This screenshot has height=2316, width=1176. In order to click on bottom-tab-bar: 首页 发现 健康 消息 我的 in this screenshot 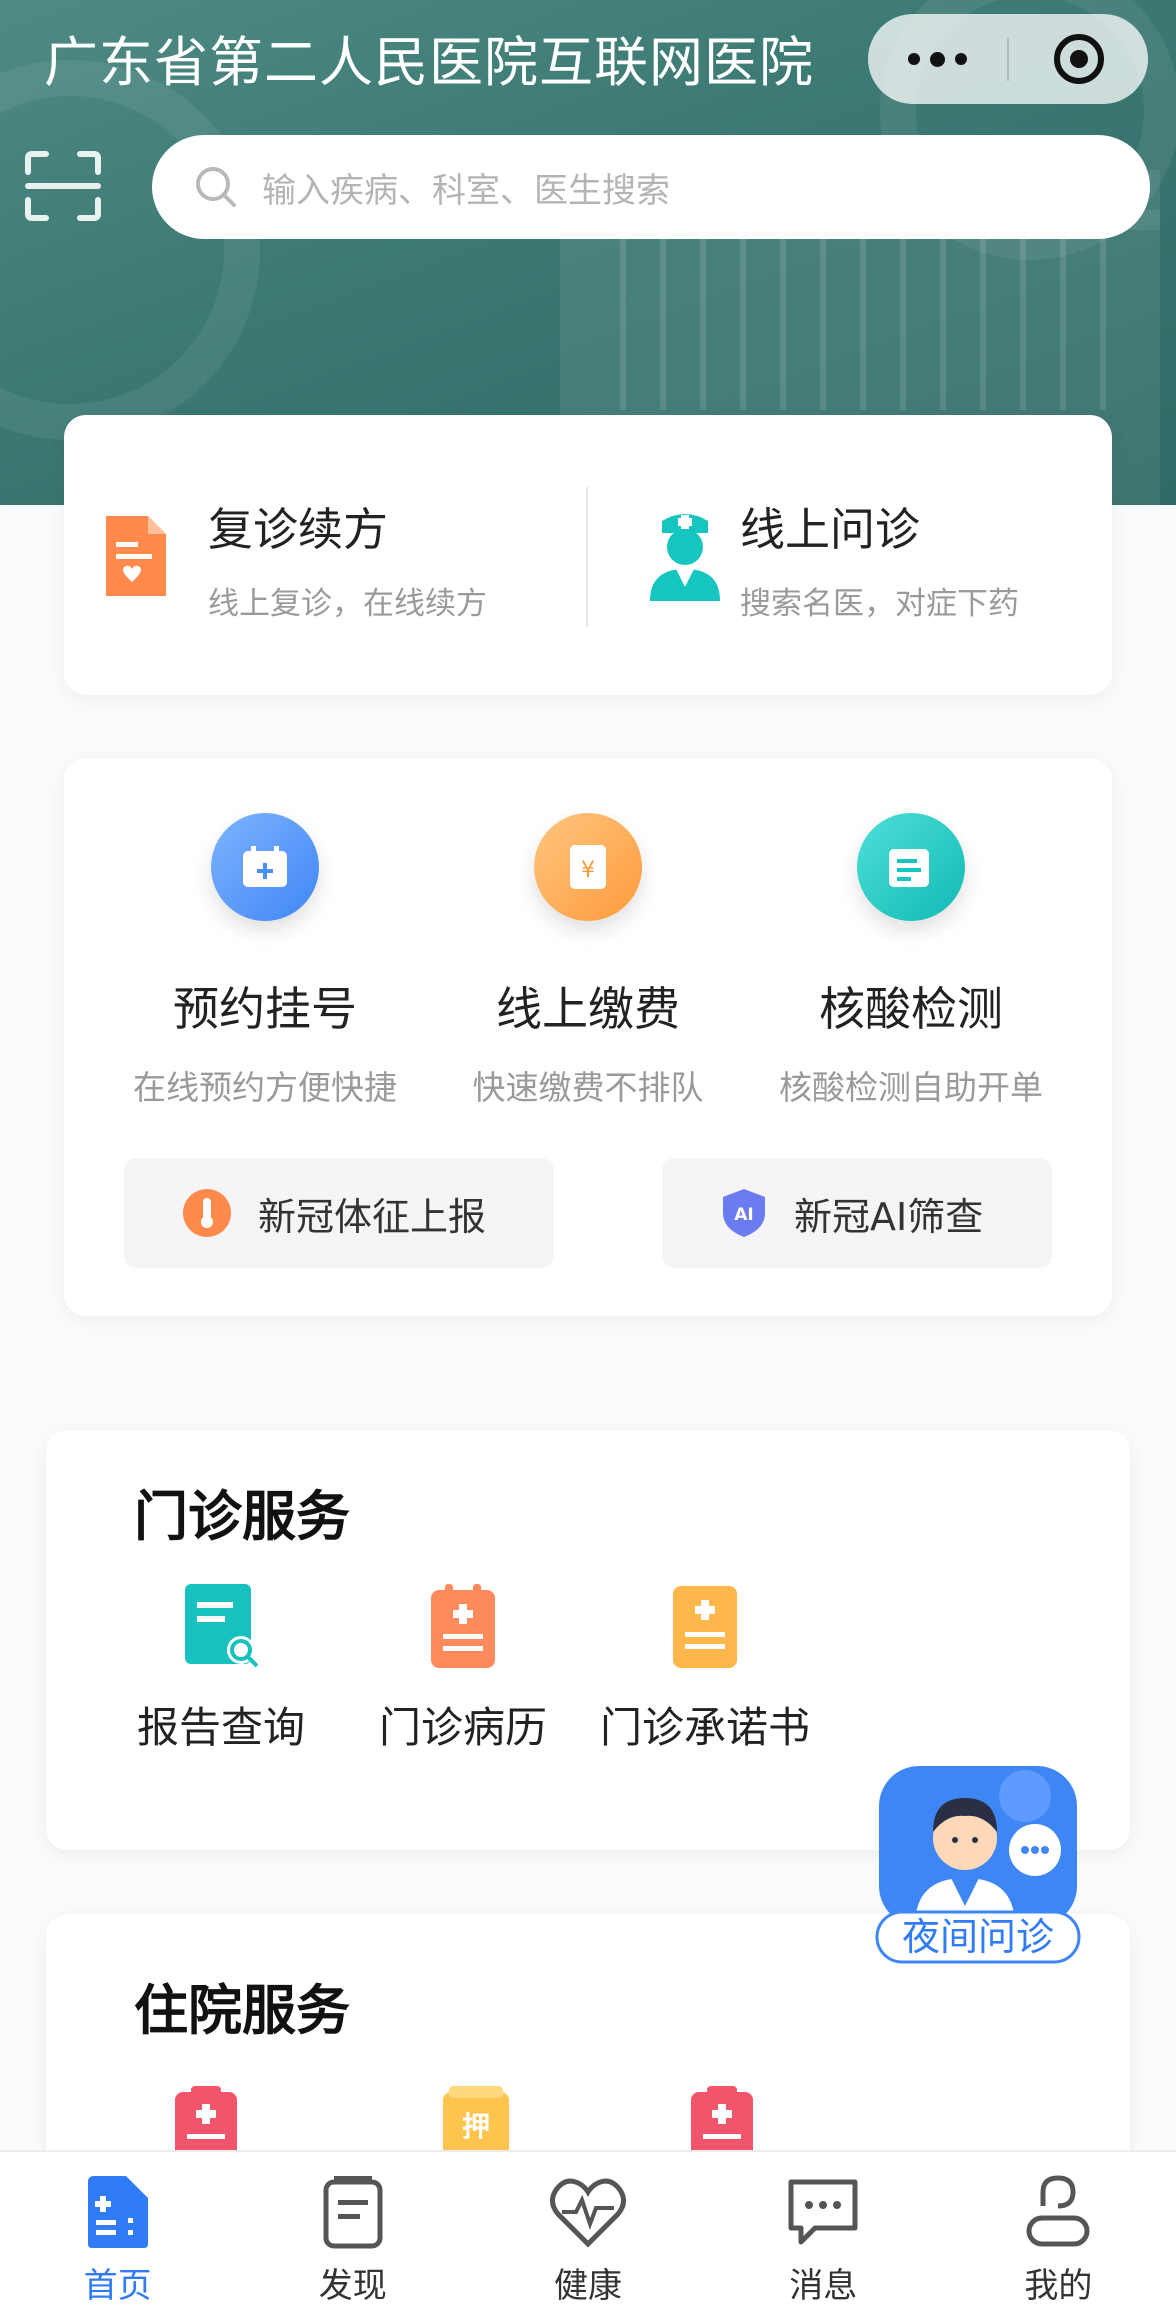, I will do `click(588, 2233)`.